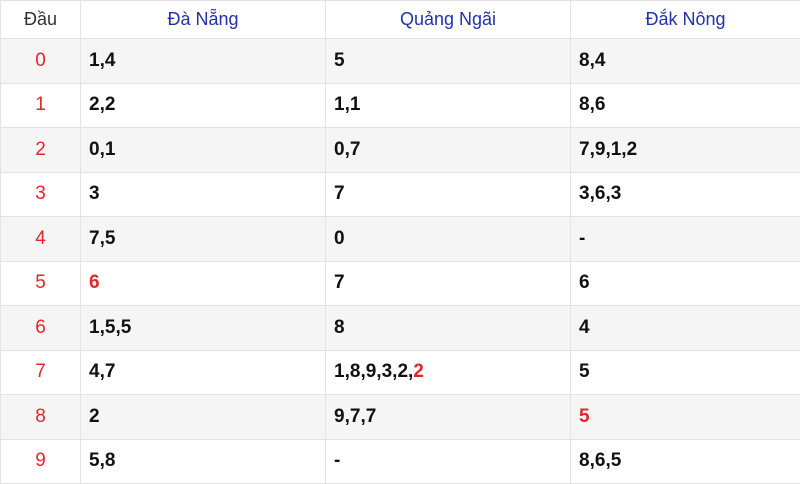 This screenshot has width=800, height=484. I want to click on head-digit-cell: 7, so click(41, 372).